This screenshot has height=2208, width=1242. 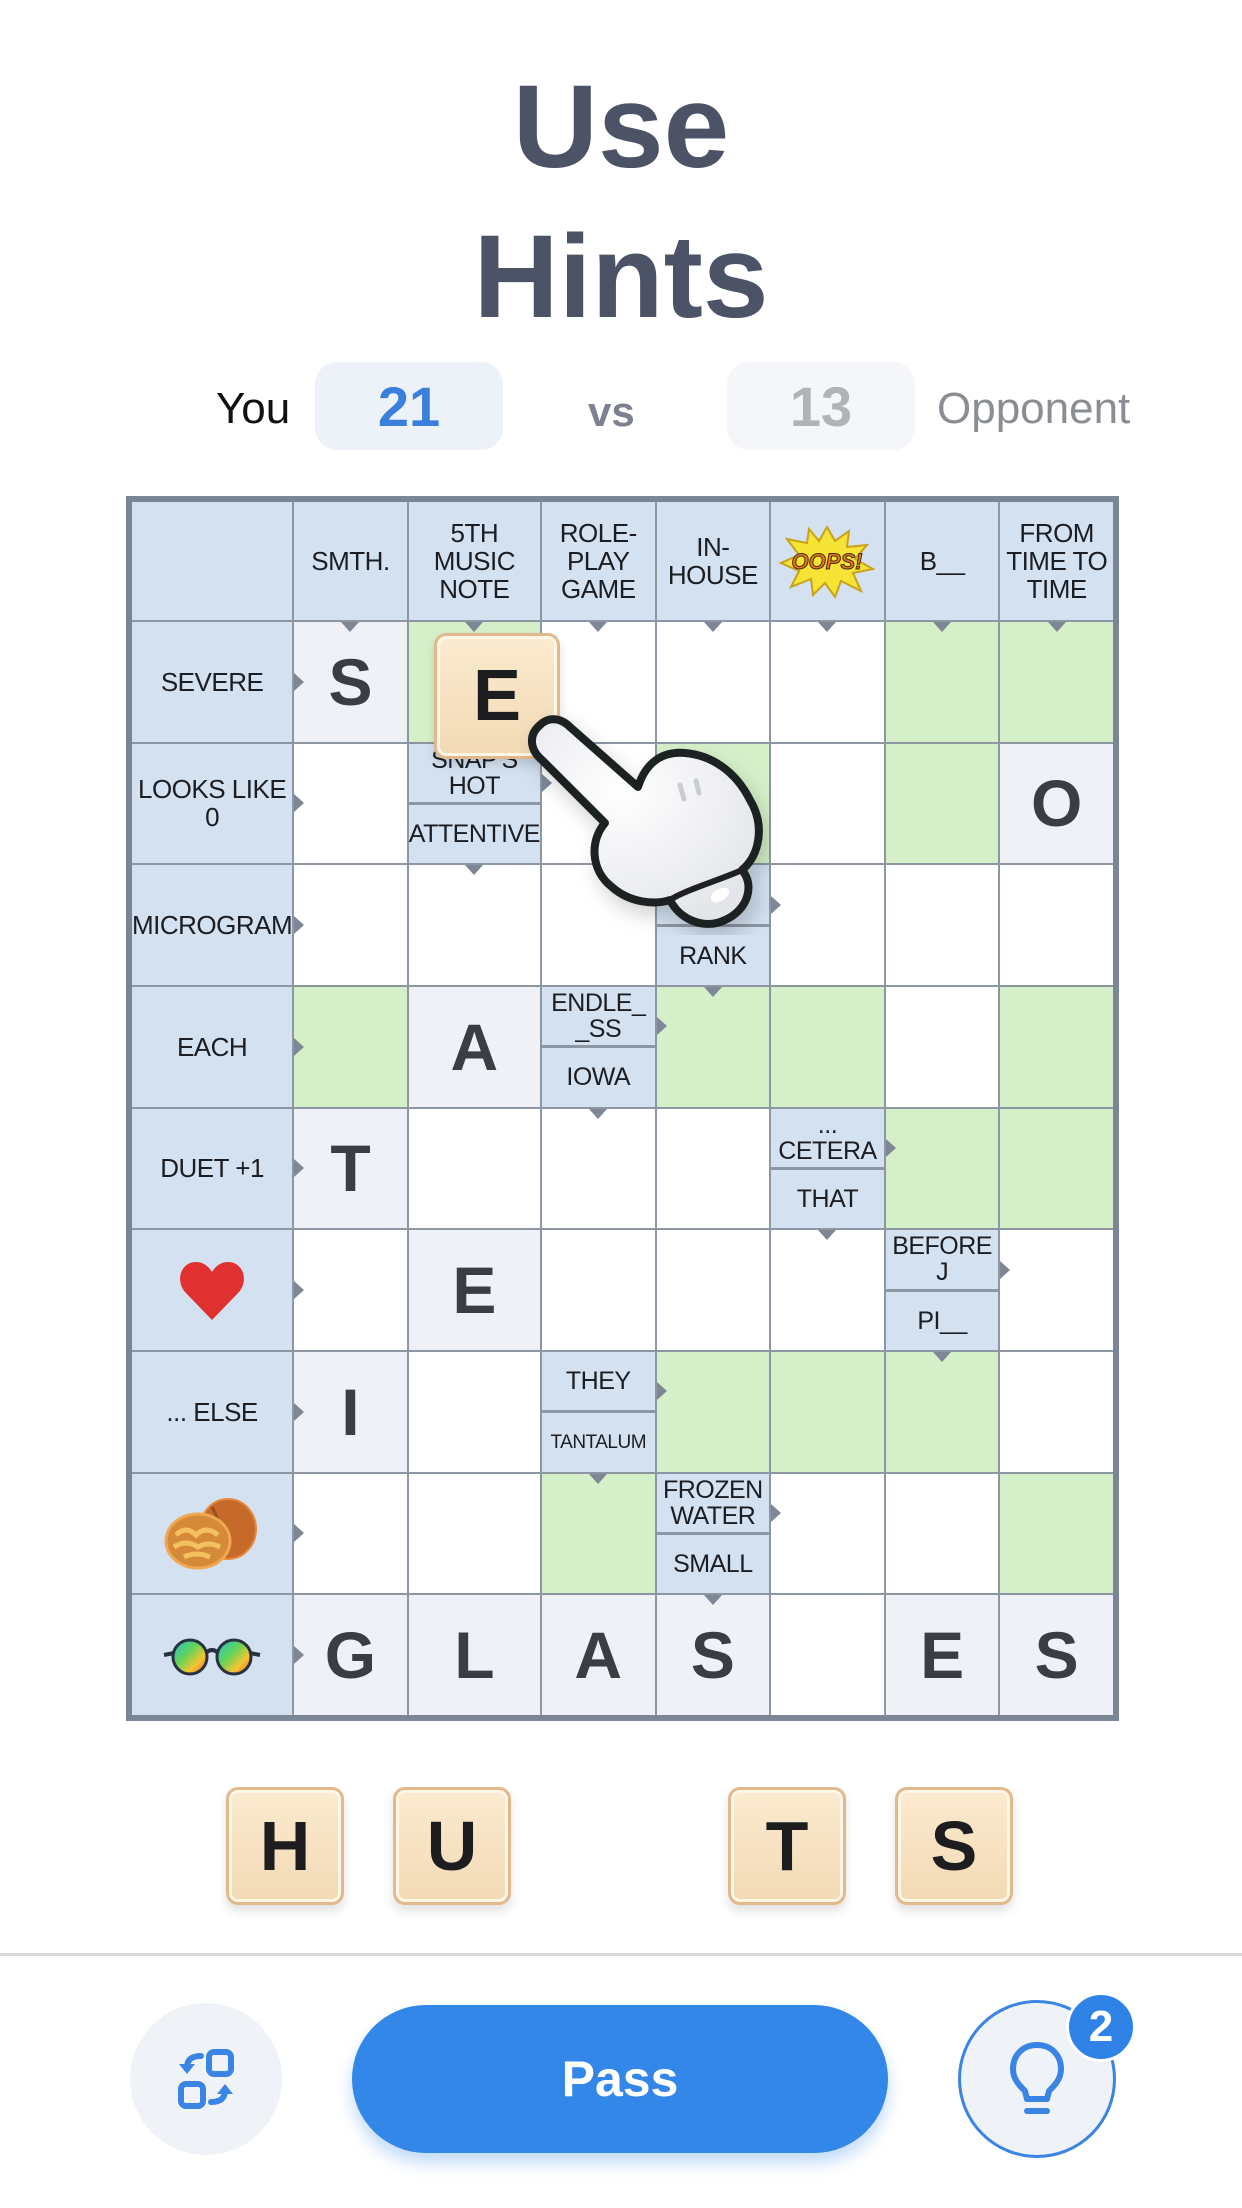 What do you see at coordinates (212, 561) in the screenshot?
I see `grid-corner` at bounding box center [212, 561].